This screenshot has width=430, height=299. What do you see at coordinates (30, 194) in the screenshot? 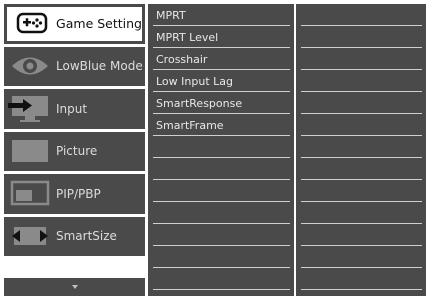
I see `pip-icon` at bounding box center [30, 194].